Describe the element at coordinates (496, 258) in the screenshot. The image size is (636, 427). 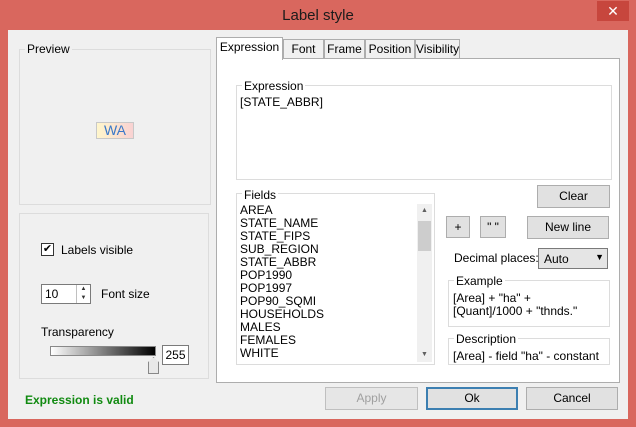
I see `decimal-places-label: Decimal places:` at that location.